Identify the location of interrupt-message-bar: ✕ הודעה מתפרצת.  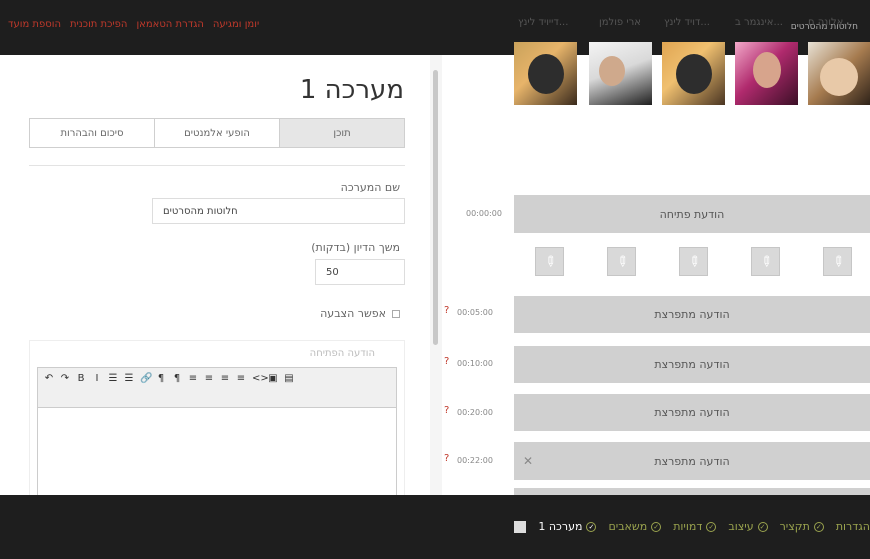
(692, 461).